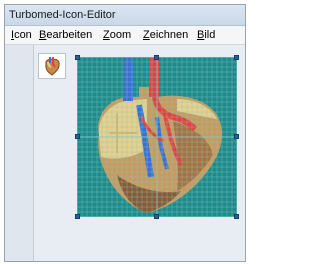  I want to click on menu-bar: Icon Bearbeiten Zoom Zeichnen Bild, so click(125, 35).